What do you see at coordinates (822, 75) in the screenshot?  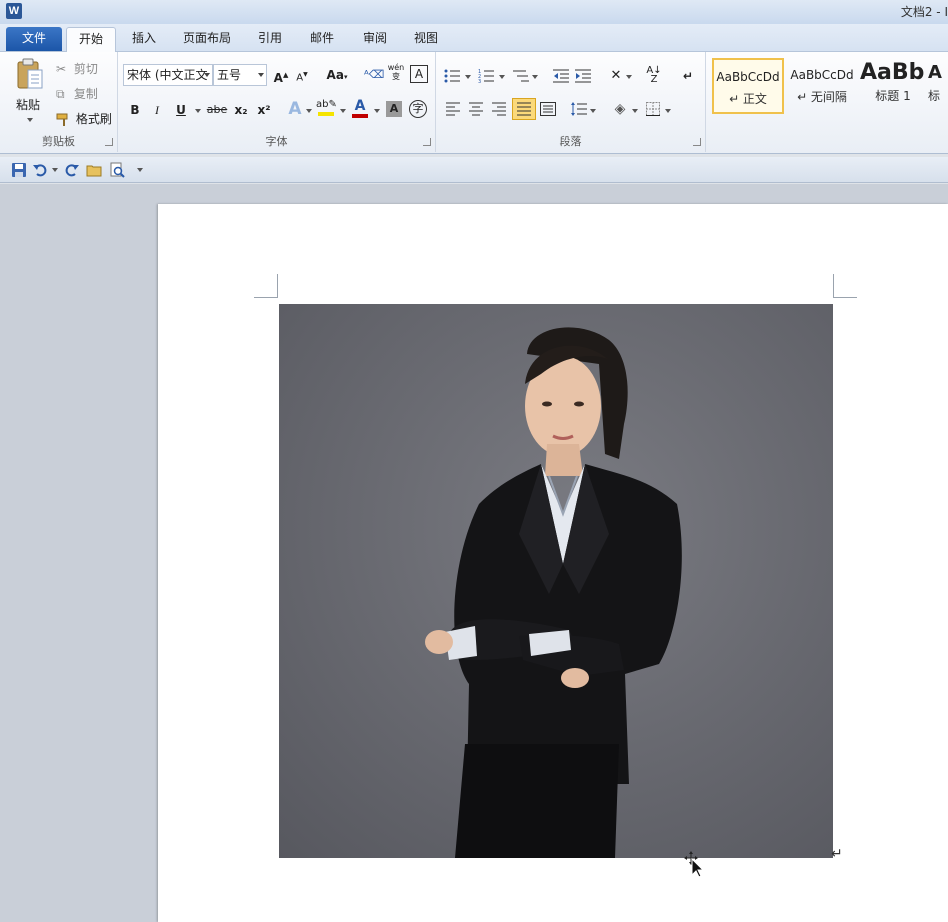 I see `style-no-spacing-sample: AaBbCcDd` at bounding box center [822, 75].